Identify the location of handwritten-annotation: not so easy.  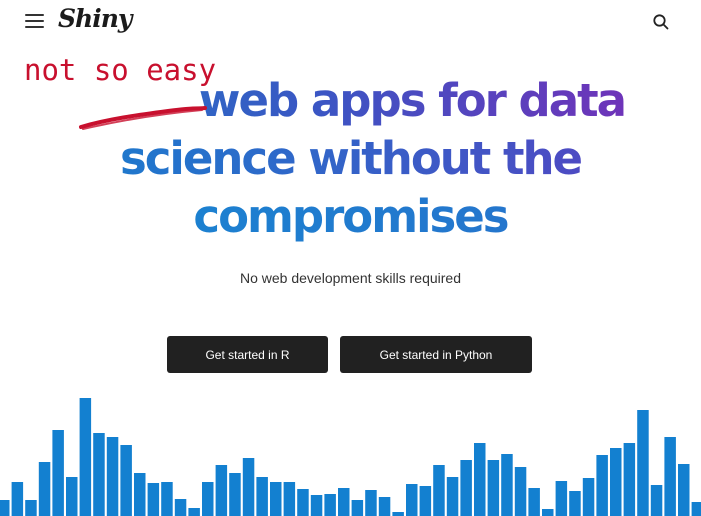
(120, 70).